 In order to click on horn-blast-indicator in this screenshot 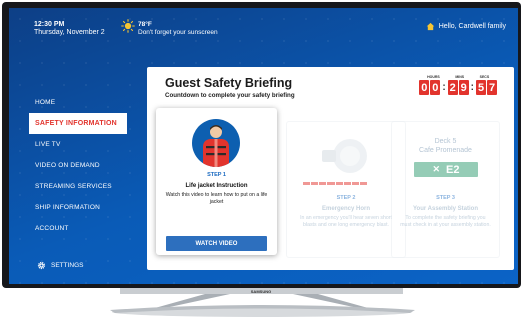, I will do `click(335, 183)`.